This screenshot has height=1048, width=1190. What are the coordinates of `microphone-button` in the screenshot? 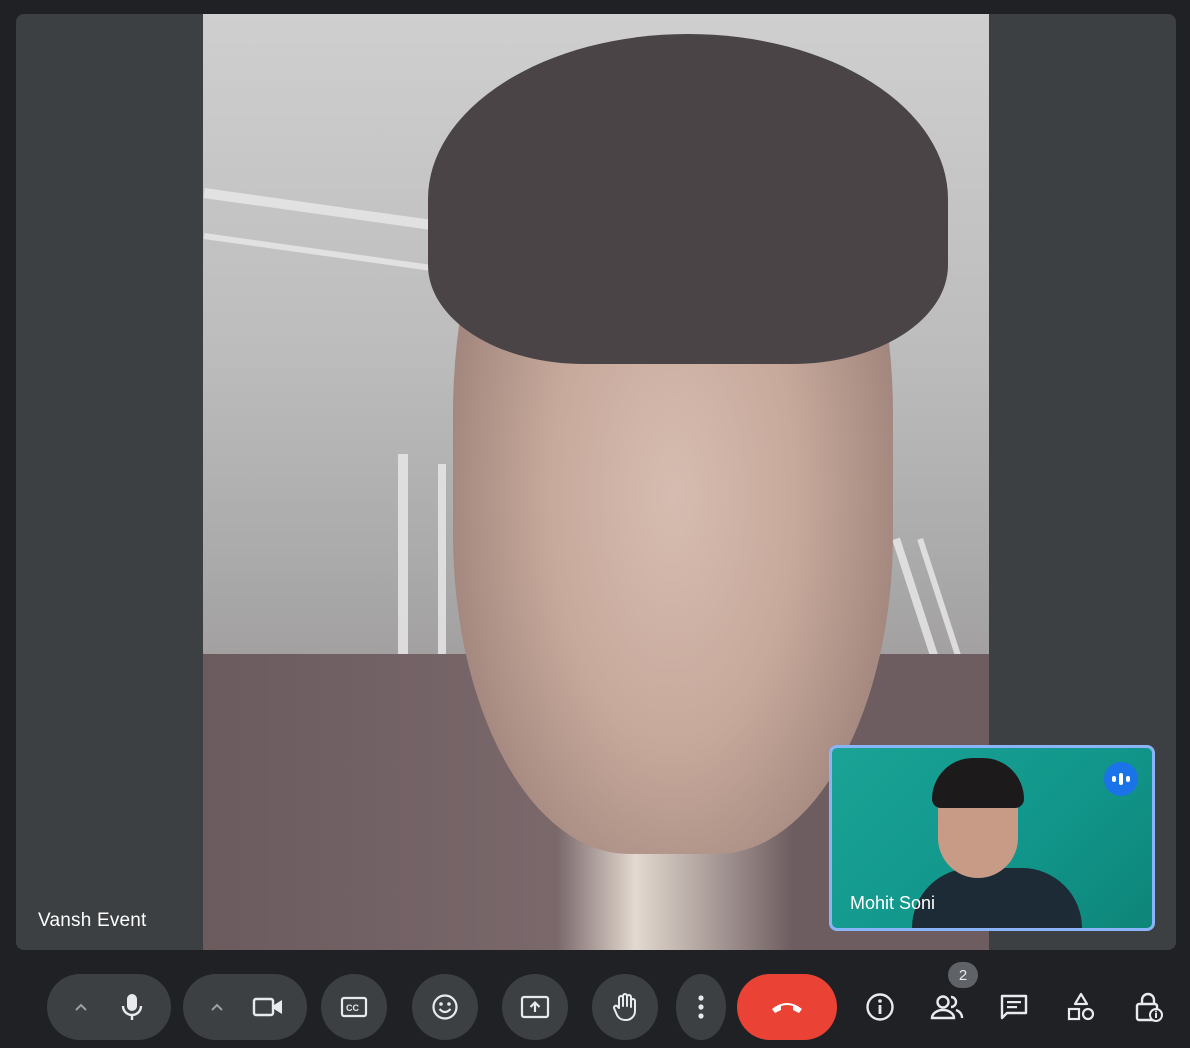 It's located at (132, 1007).